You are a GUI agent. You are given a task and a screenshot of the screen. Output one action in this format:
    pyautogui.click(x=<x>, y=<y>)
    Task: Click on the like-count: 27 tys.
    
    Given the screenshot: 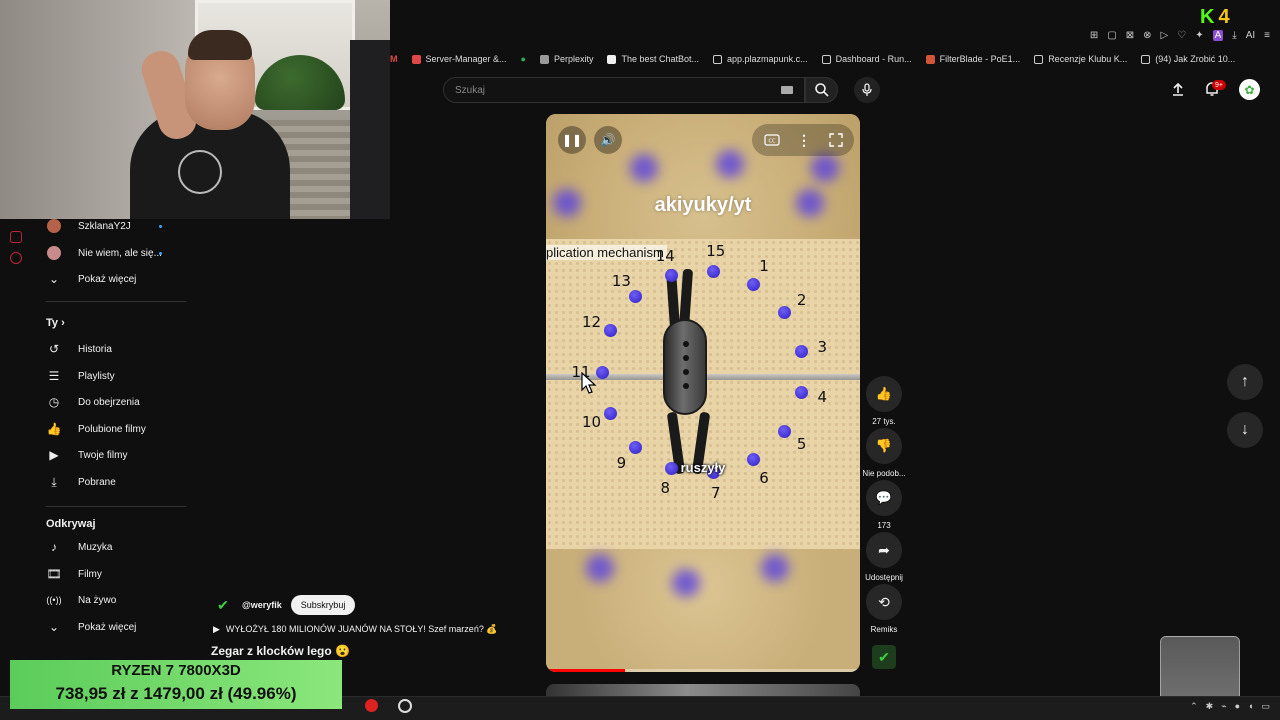 What is the action you would take?
    pyautogui.click(x=884, y=421)
    